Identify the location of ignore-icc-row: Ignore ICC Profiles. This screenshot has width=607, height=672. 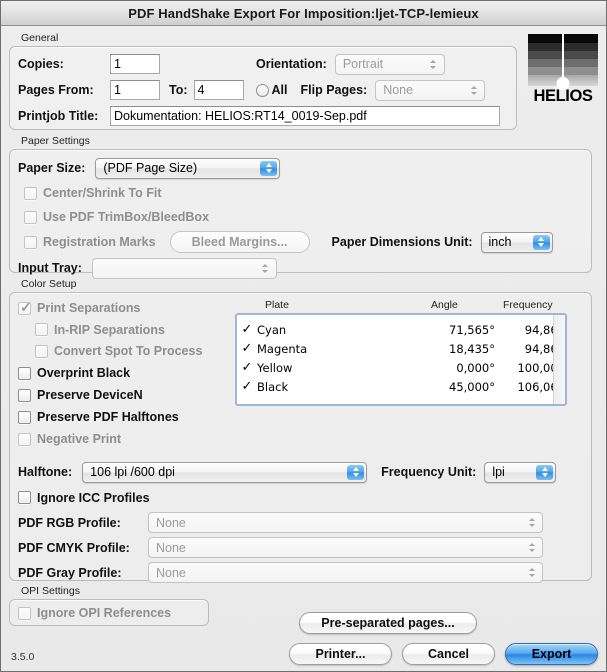
(300, 497).